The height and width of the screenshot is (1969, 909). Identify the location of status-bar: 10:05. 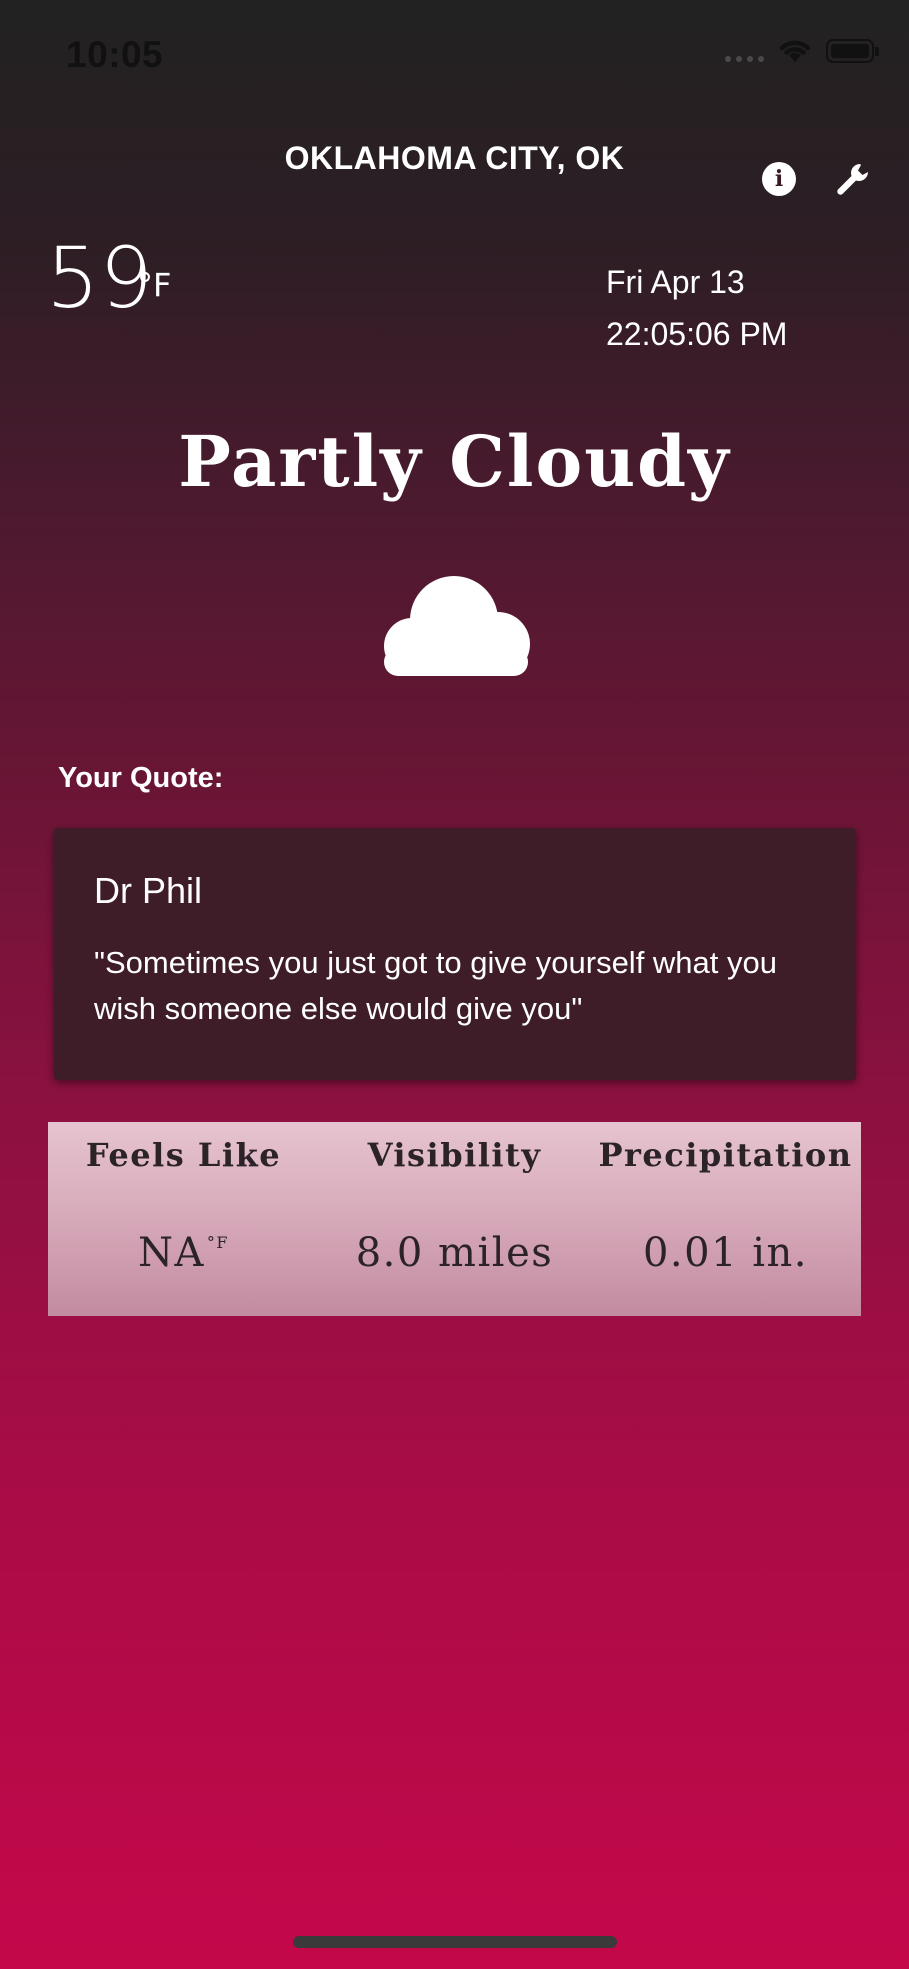
(454, 55).